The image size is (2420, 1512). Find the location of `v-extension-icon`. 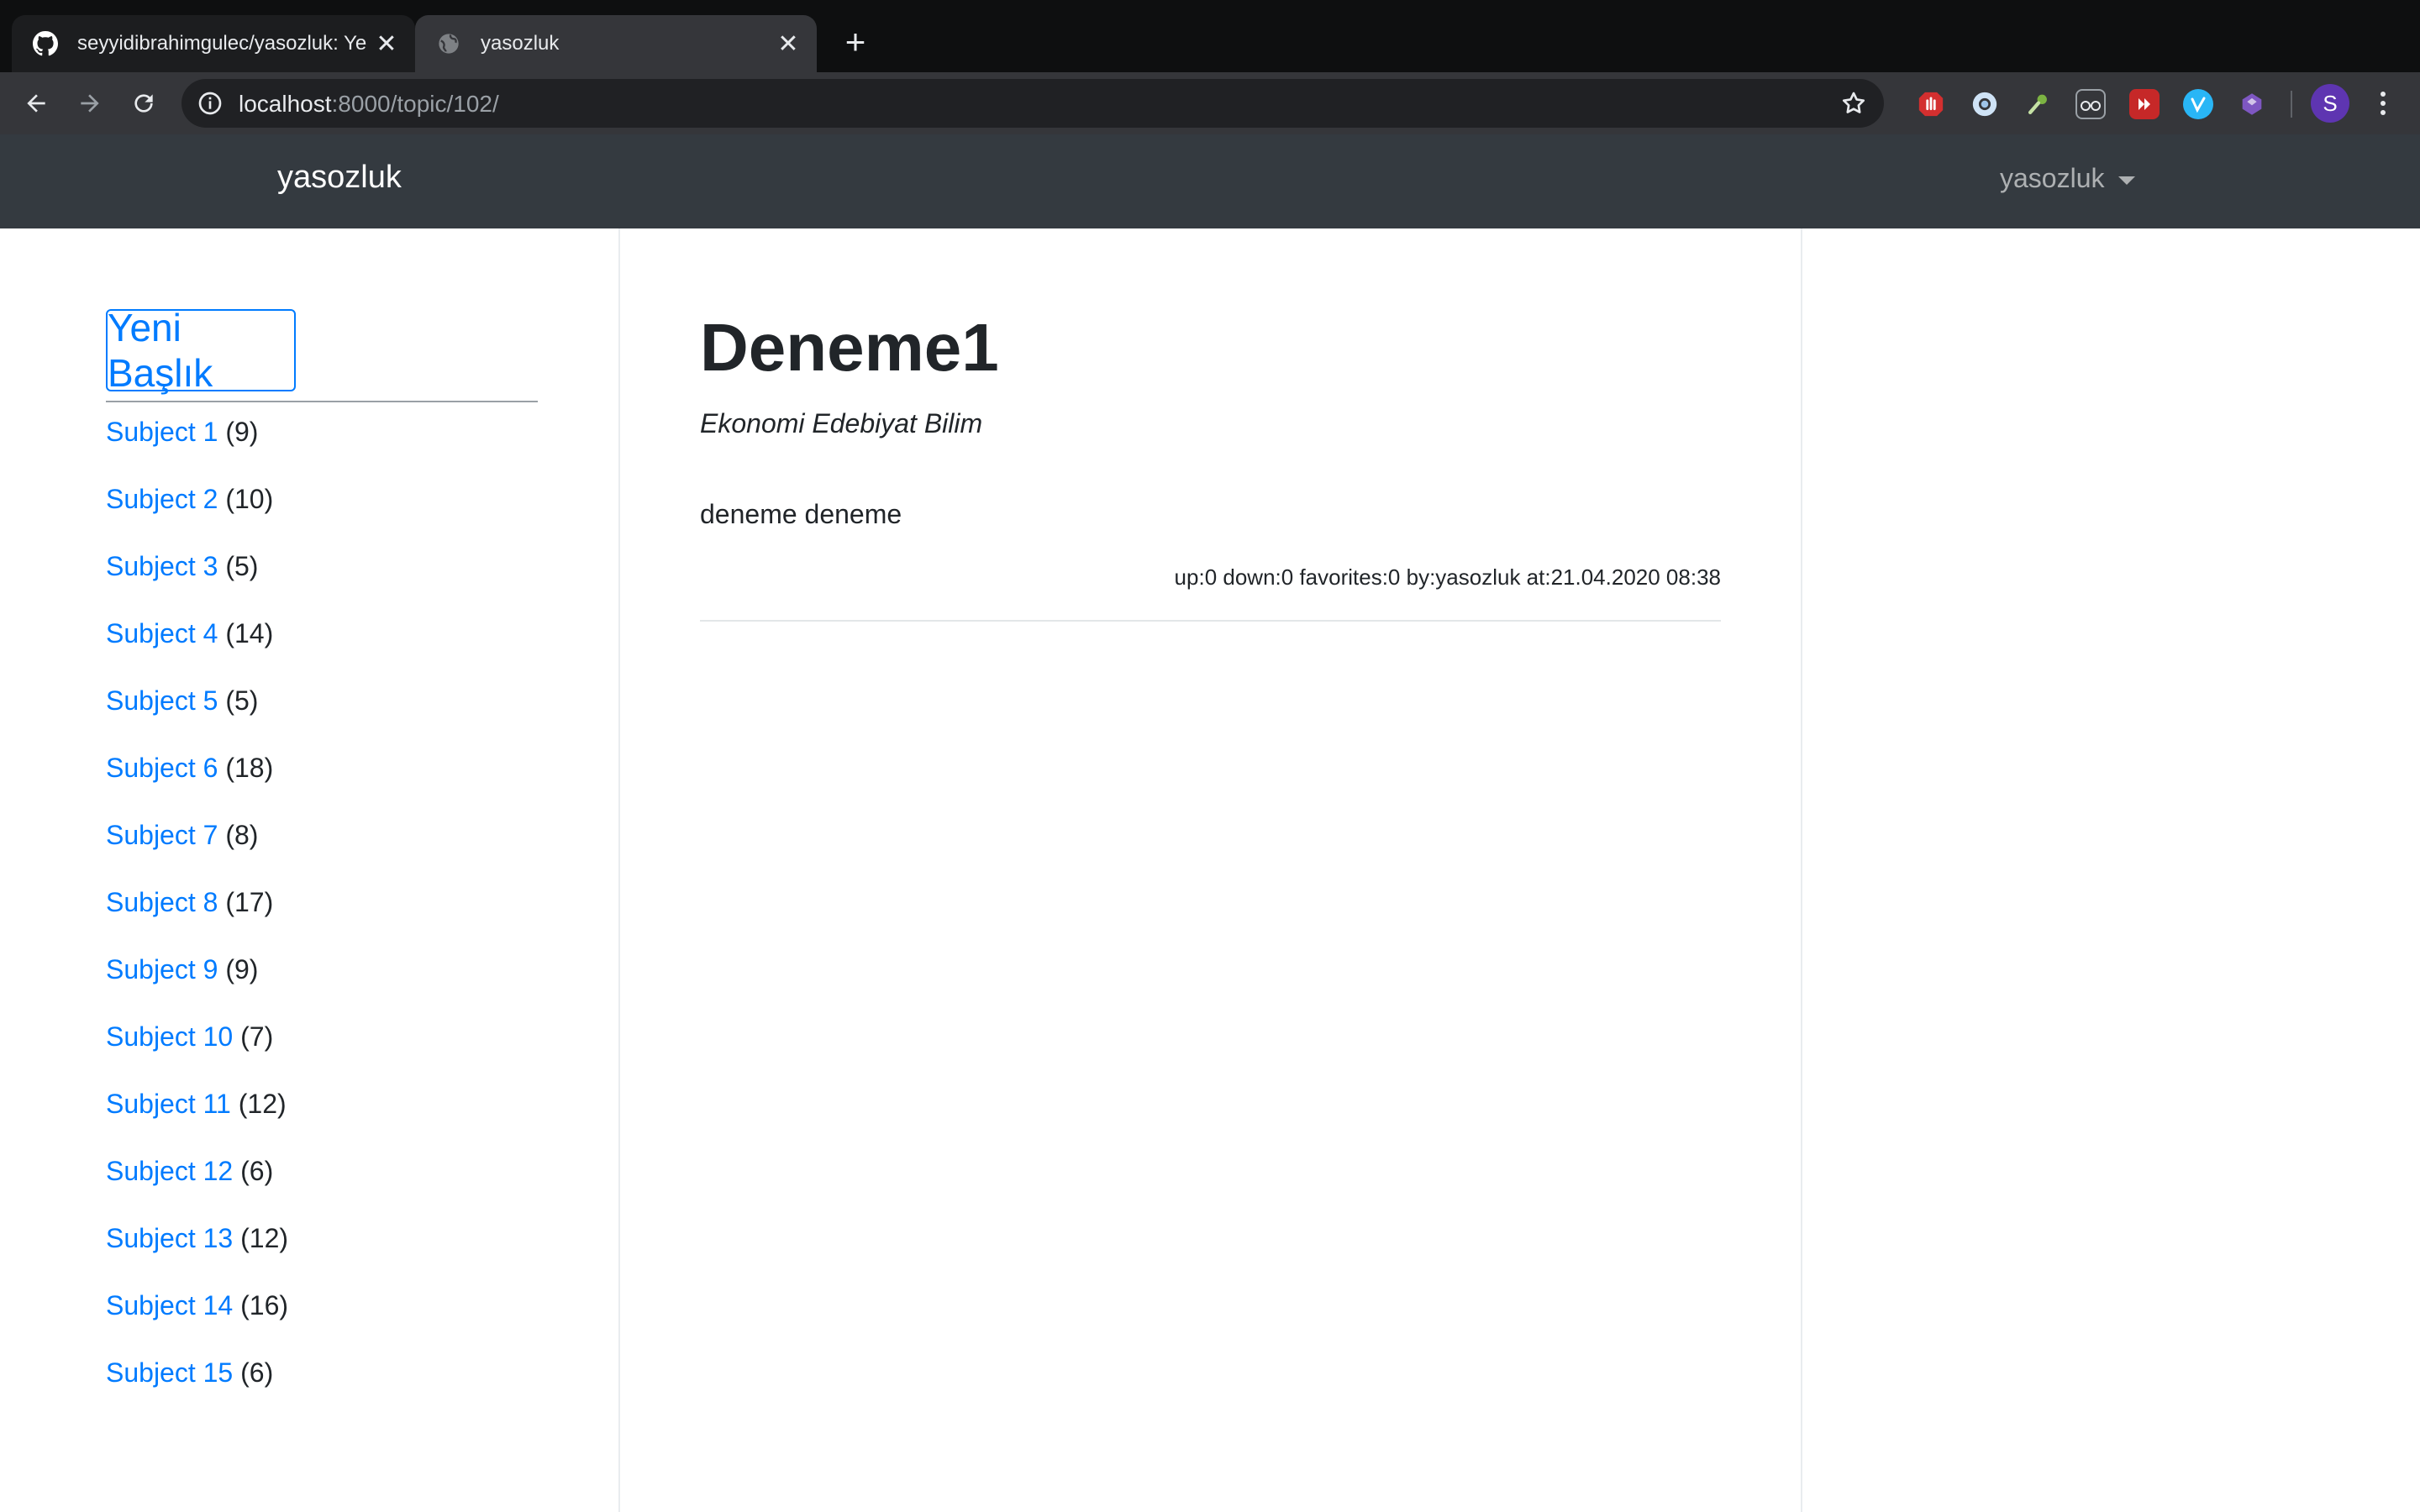

v-extension-icon is located at coordinates (2198, 104).